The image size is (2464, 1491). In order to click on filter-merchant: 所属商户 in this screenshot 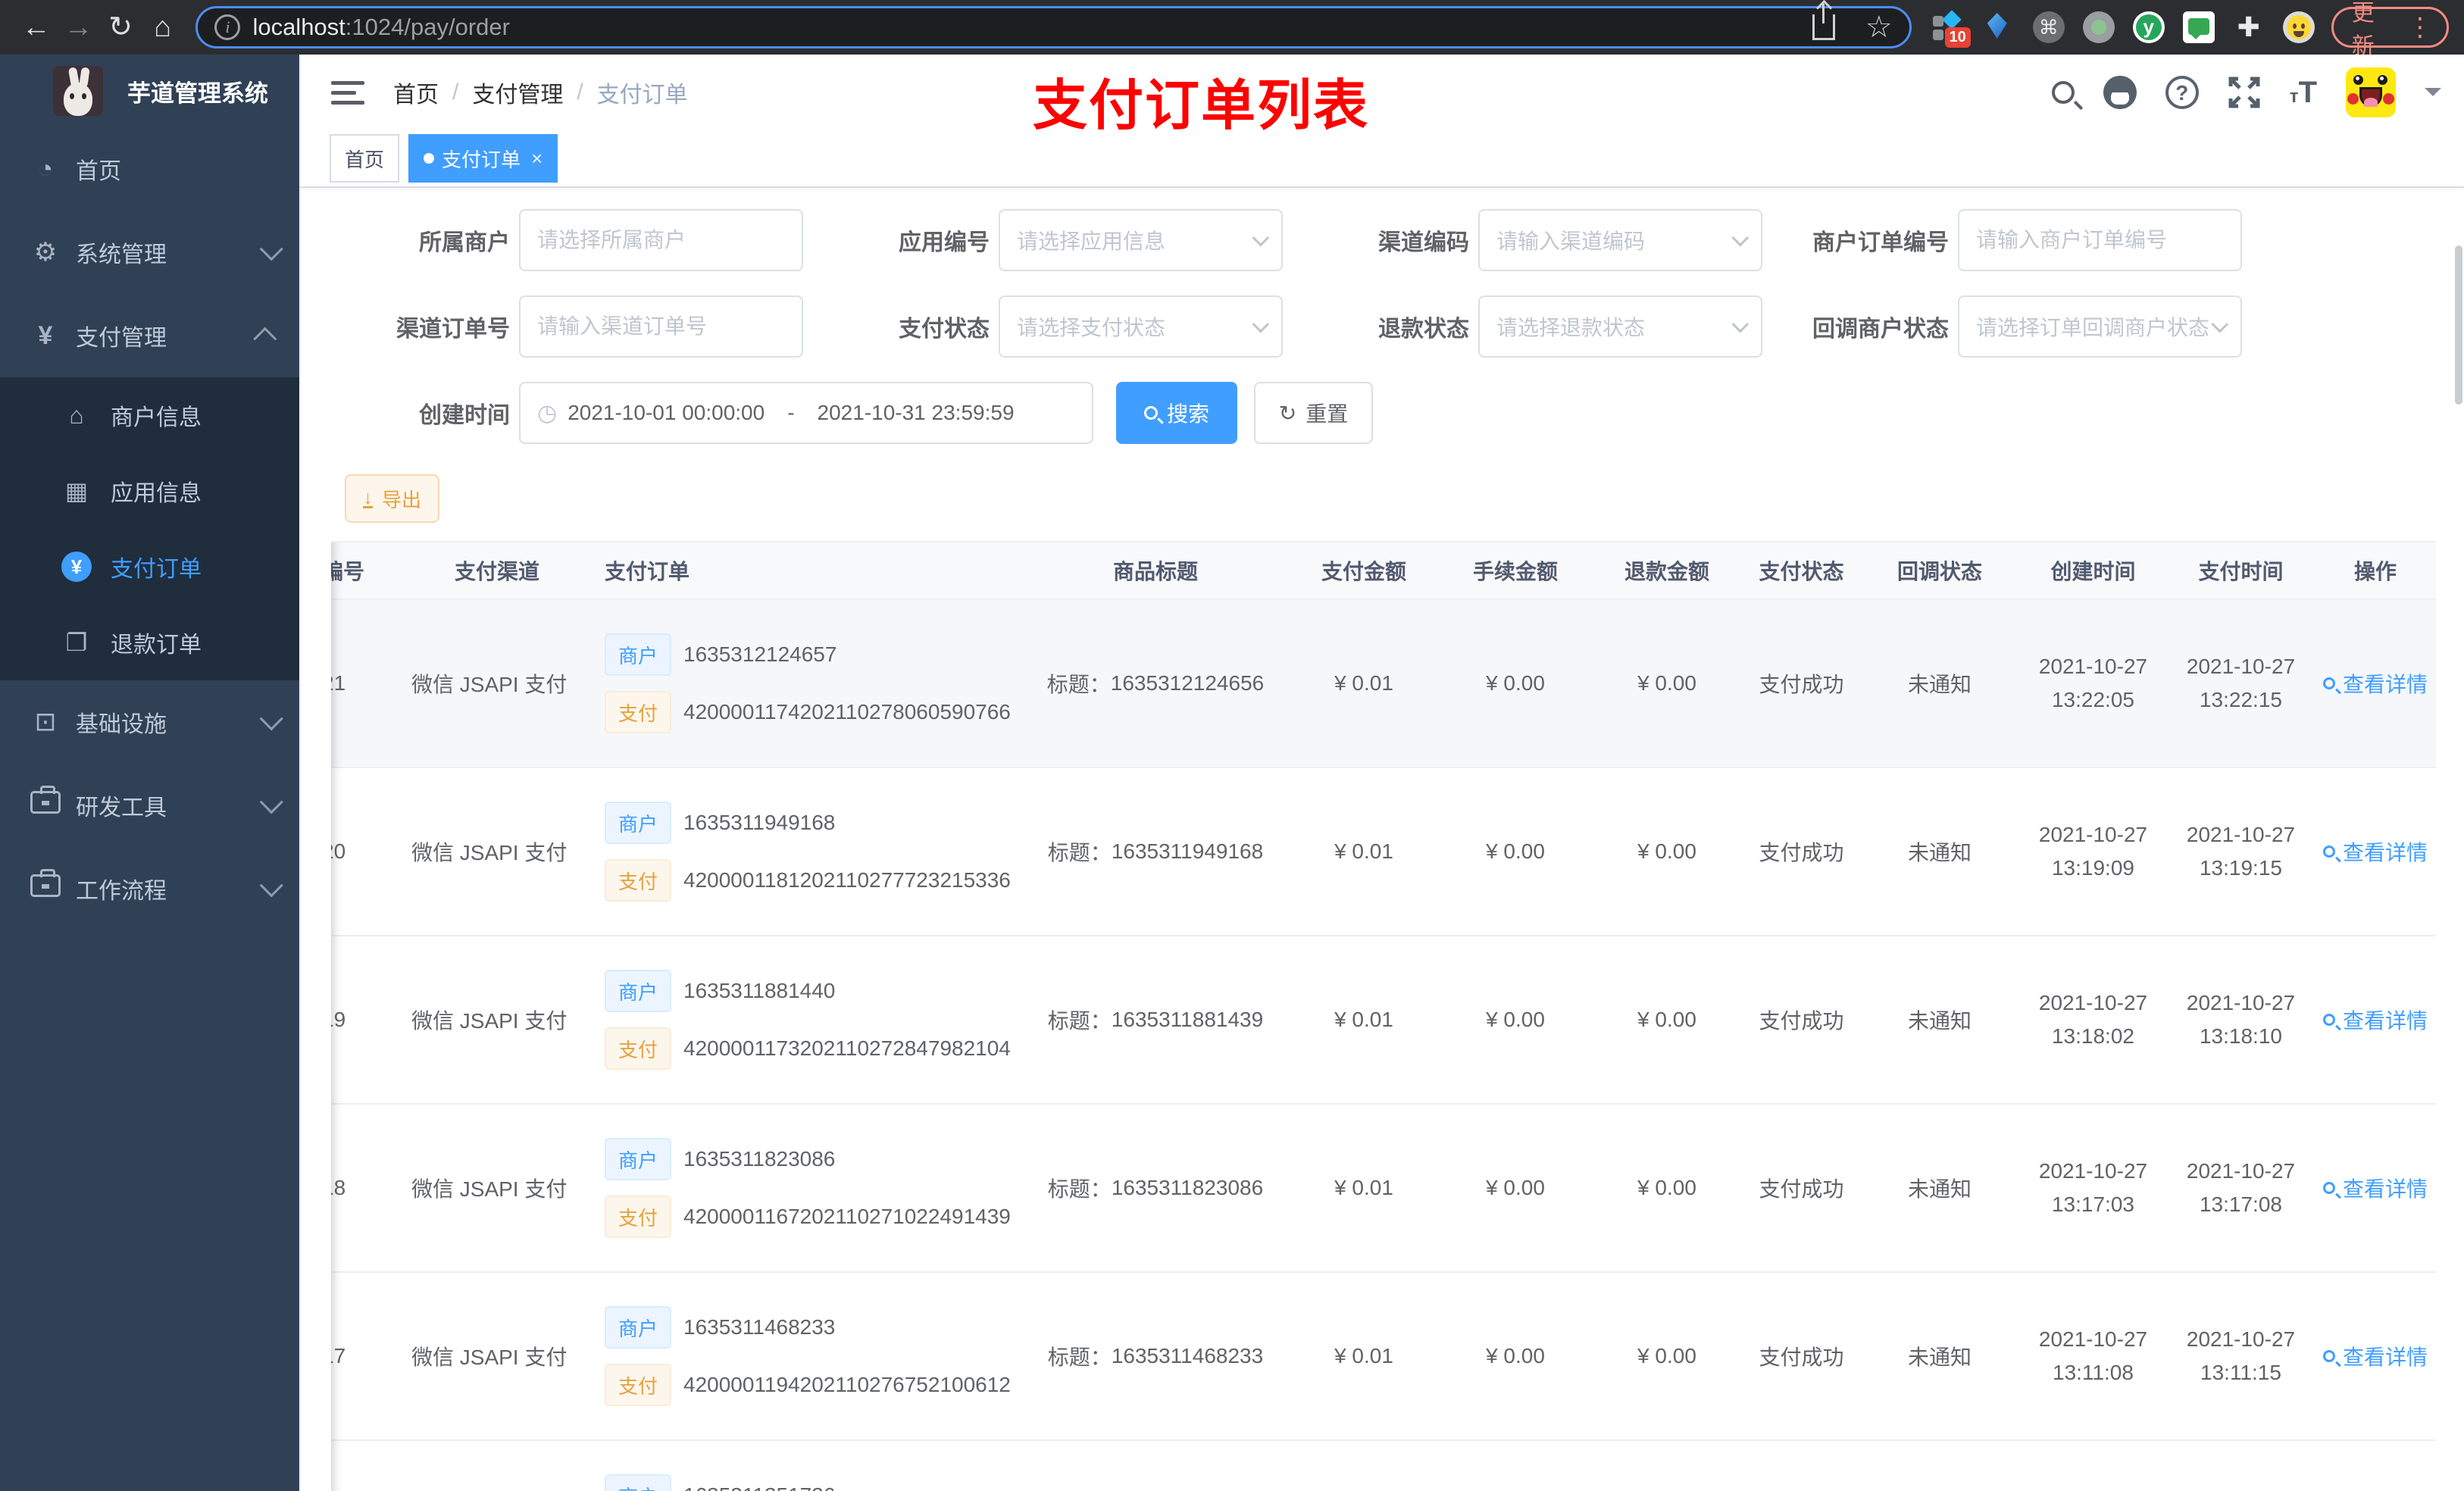, I will do `click(566, 240)`.